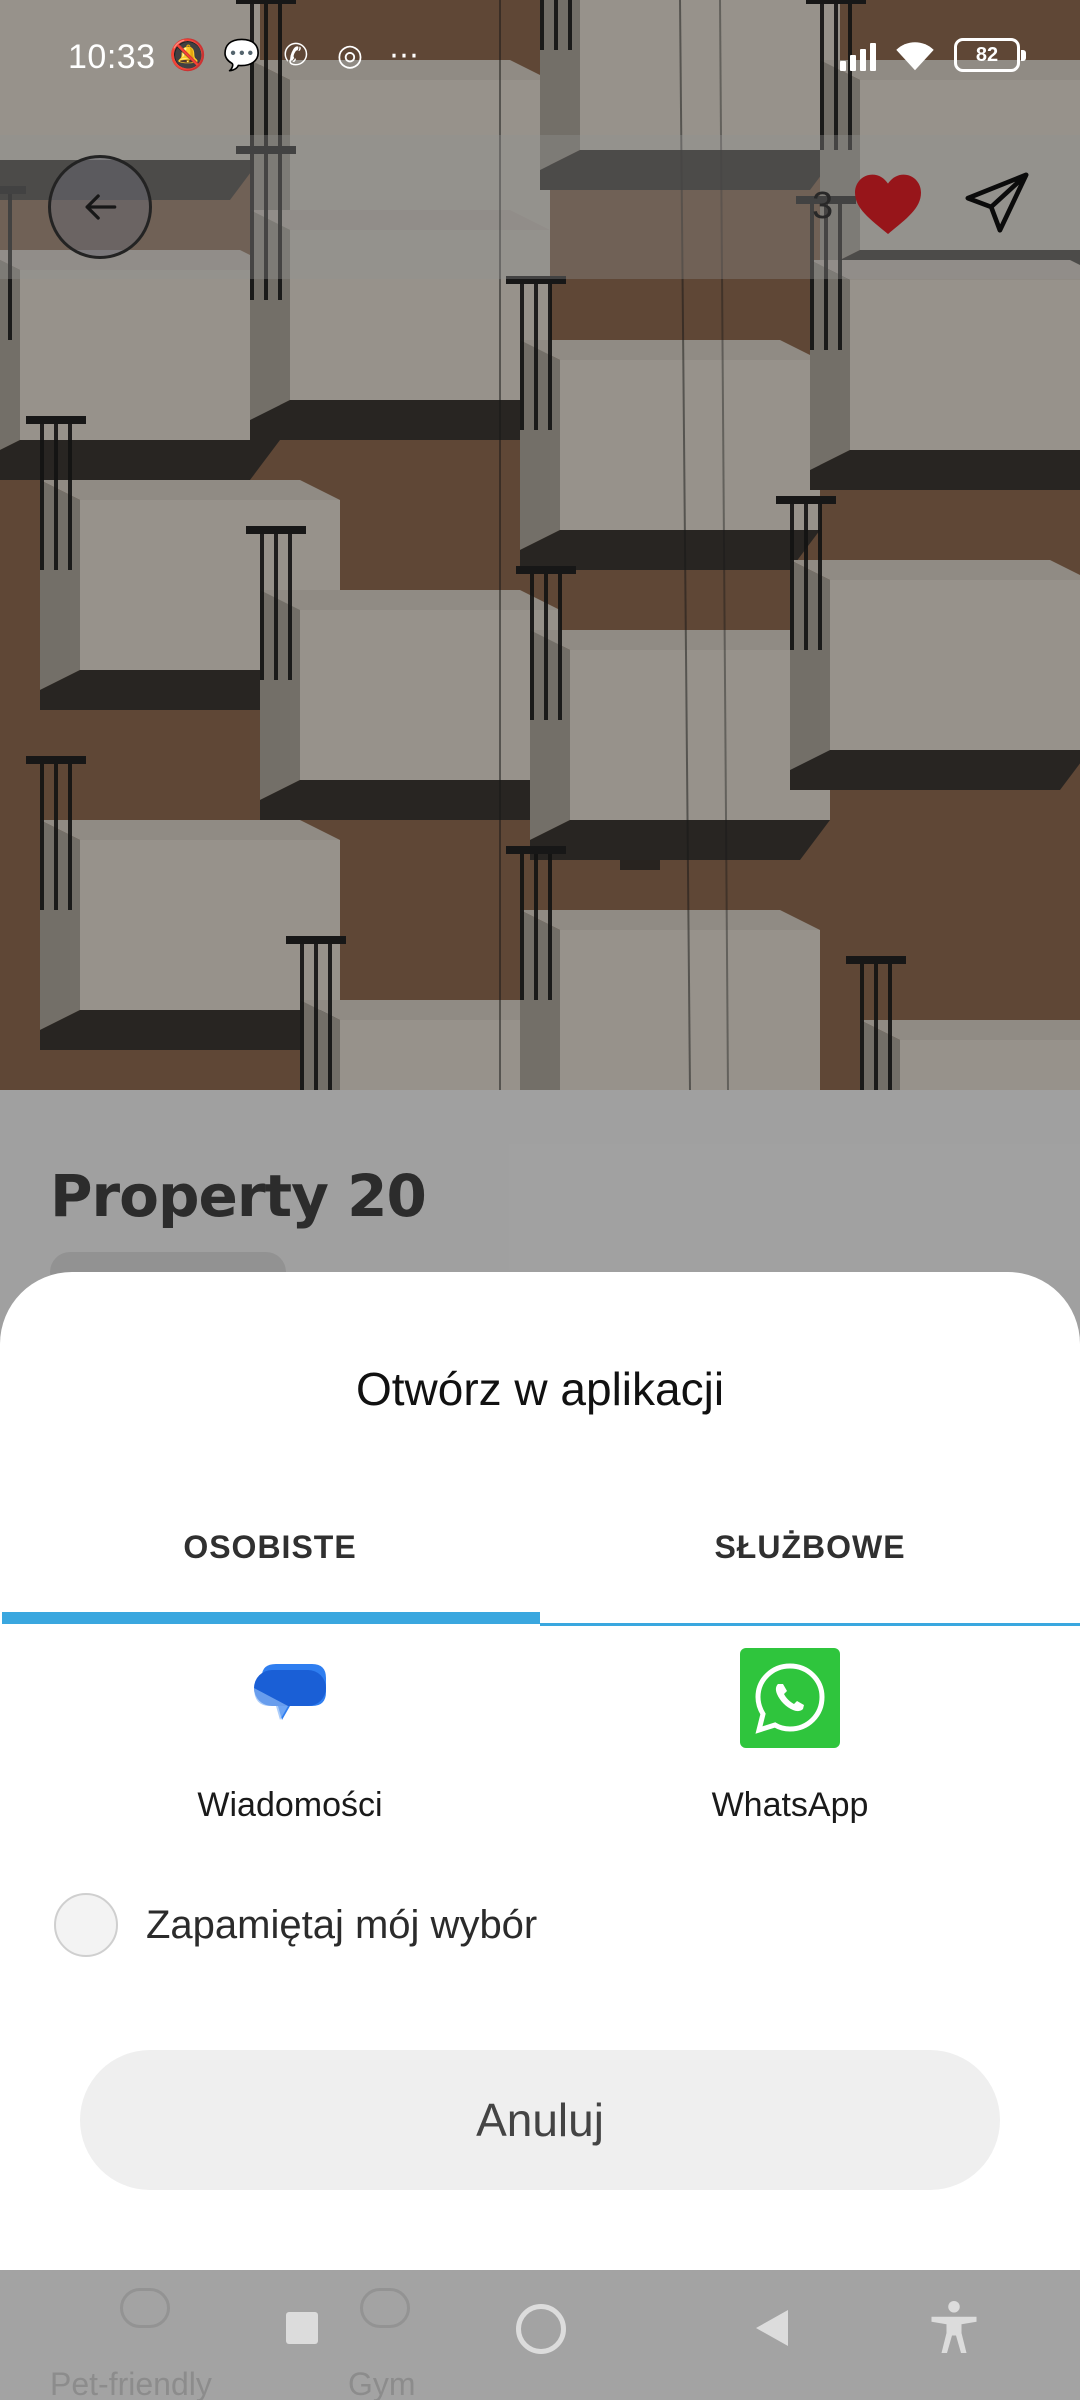 Image resolution: width=1080 pixels, height=2400 pixels. I want to click on remember-choice-label: Zapamiętaj mój wybór, so click(342, 1924).